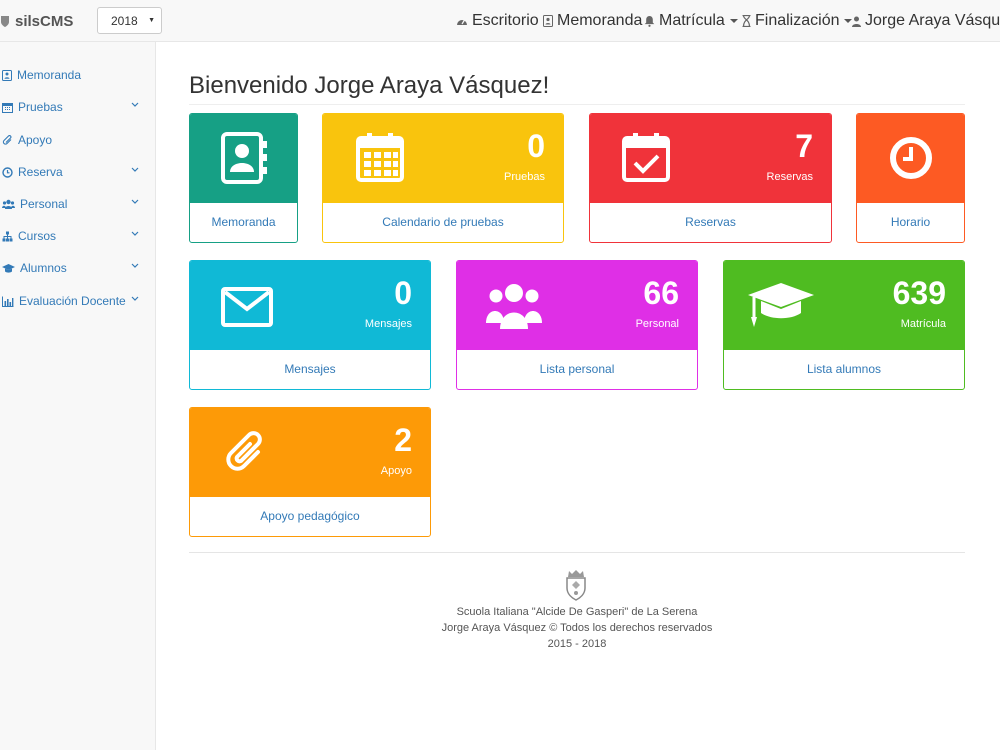 The image size is (1000, 750). I want to click on year-select: 2018 ▼, so click(129, 20).